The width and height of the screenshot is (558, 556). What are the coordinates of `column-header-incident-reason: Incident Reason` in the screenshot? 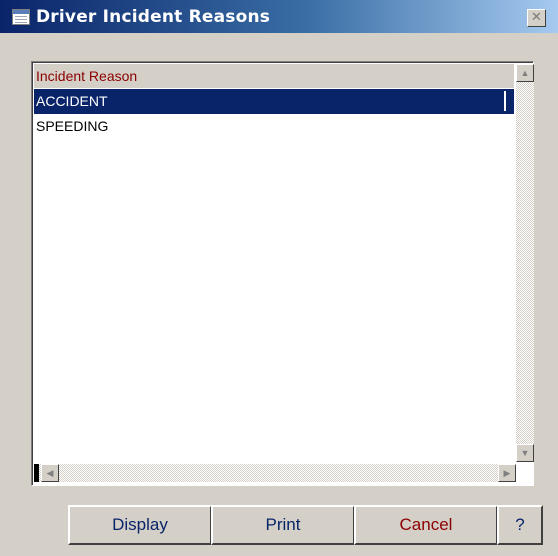 It's located at (274, 76).